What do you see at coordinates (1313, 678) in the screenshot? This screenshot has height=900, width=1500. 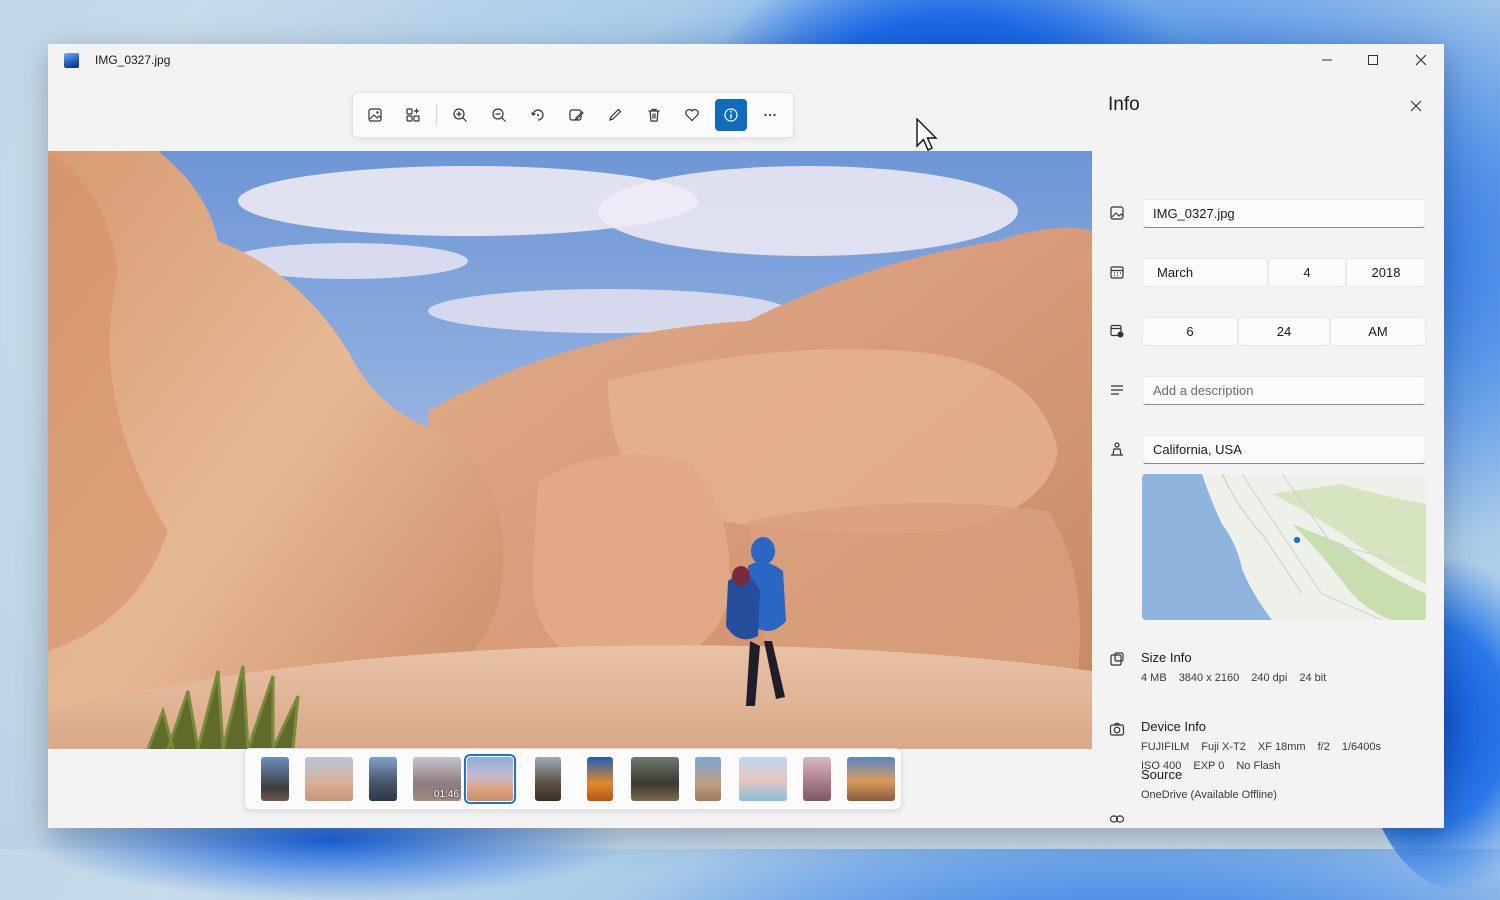 I see `bit-depth: 24 bit` at bounding box center [1313, 678].